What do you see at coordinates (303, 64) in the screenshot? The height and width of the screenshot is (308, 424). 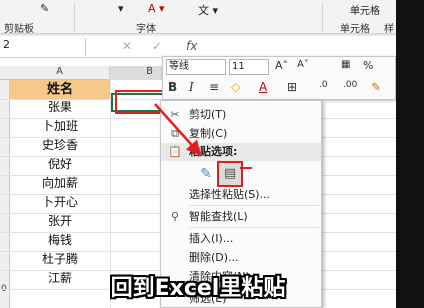 I see `shrink-font-button: A˅` at bounding box center [303, 64].